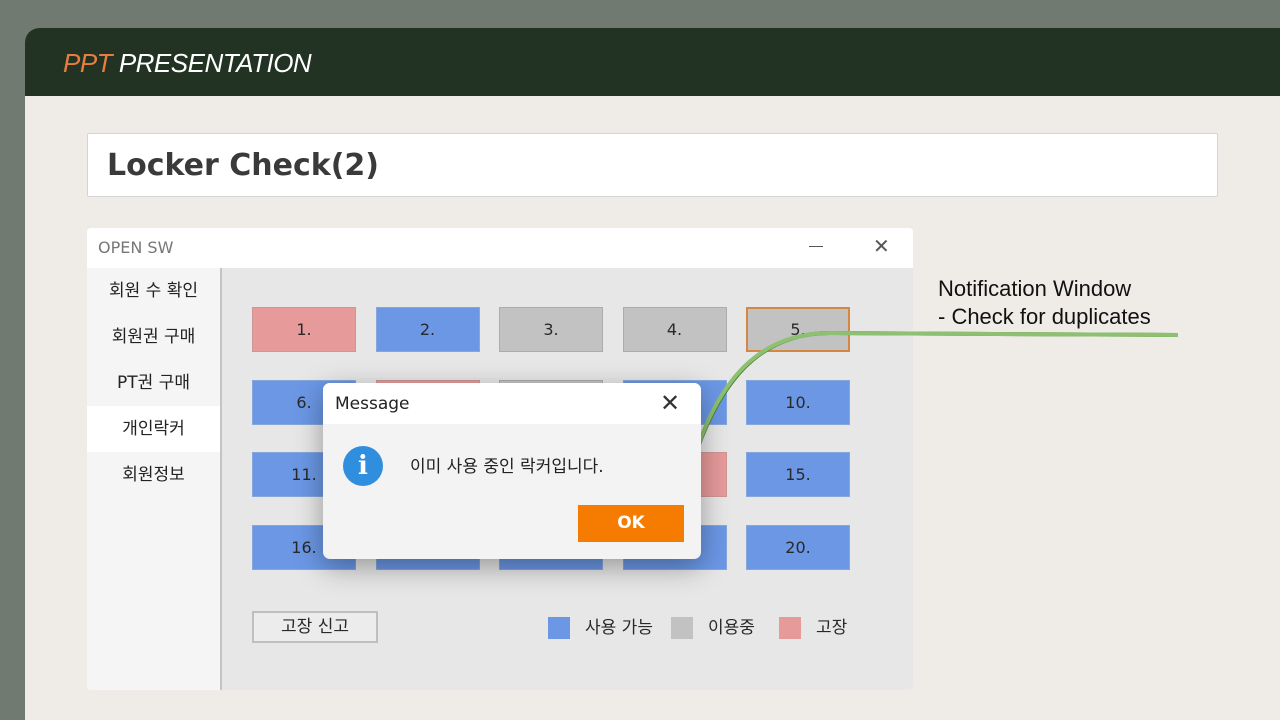 The image size is (1280, 720). Describe the element at coordinates (507, 467) in the screenshot. I see `dialog-message: 이미 사용 중인 락커입니다.` at that location.